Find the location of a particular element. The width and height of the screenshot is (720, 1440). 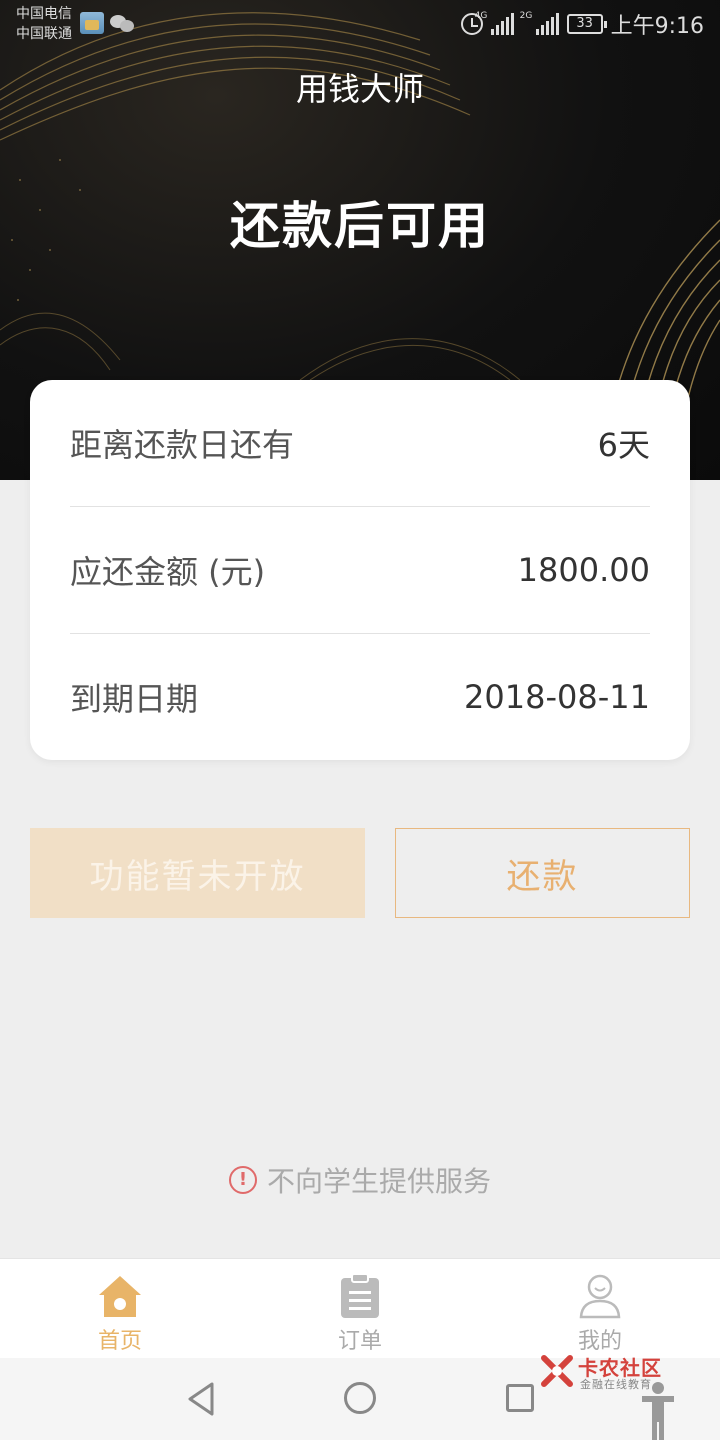

row-value: 1800.00 is located at coordinates (583, 570).